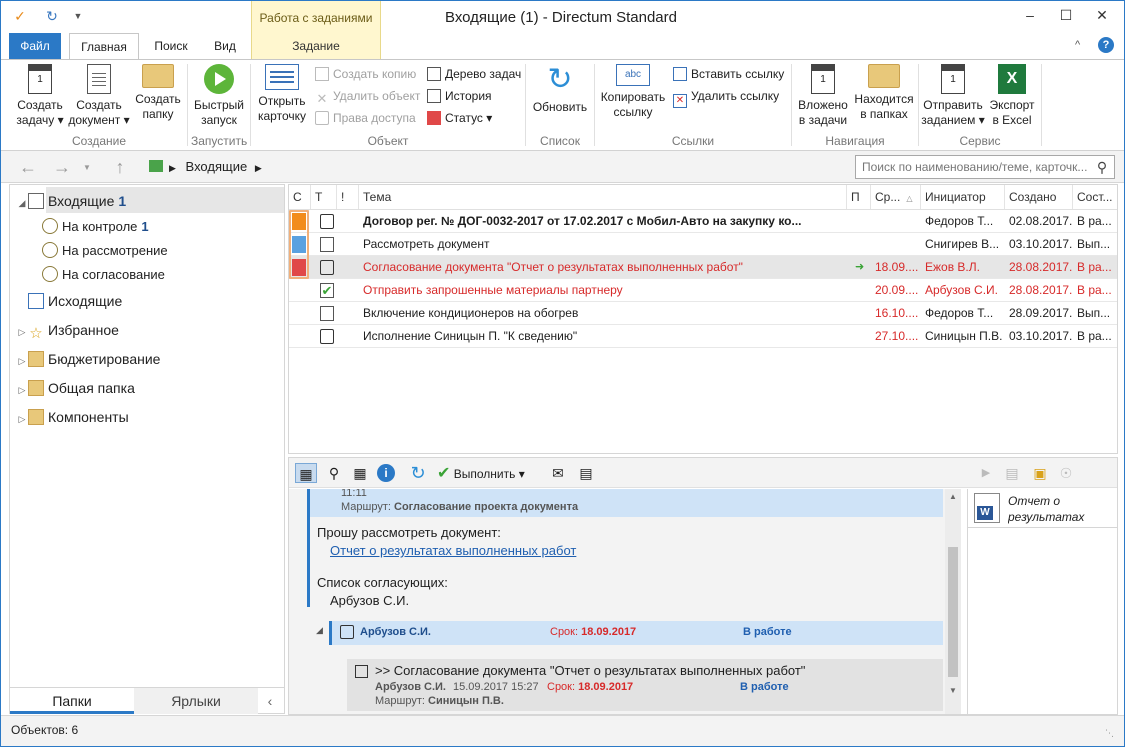 This screenshot has height=747, width=1125. Describe the element at coordinates (67, 330) in the screenshot. I see `sidebar-item-favorites: ▷ ☆ Избранное` at that location.